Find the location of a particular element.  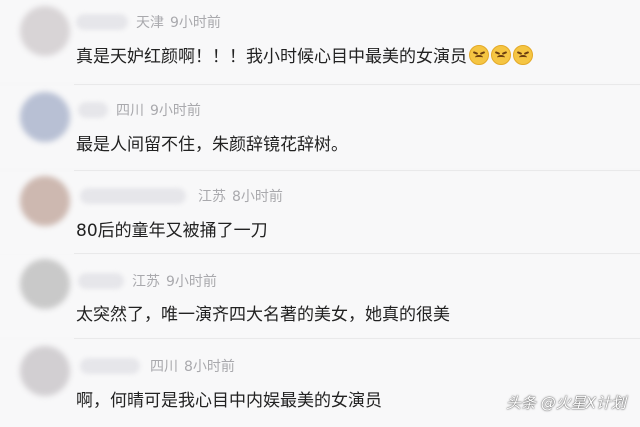

comment-text: 最是人间留不住，朱颜辞镜花辞树。 is located at coordinates (212, 142).